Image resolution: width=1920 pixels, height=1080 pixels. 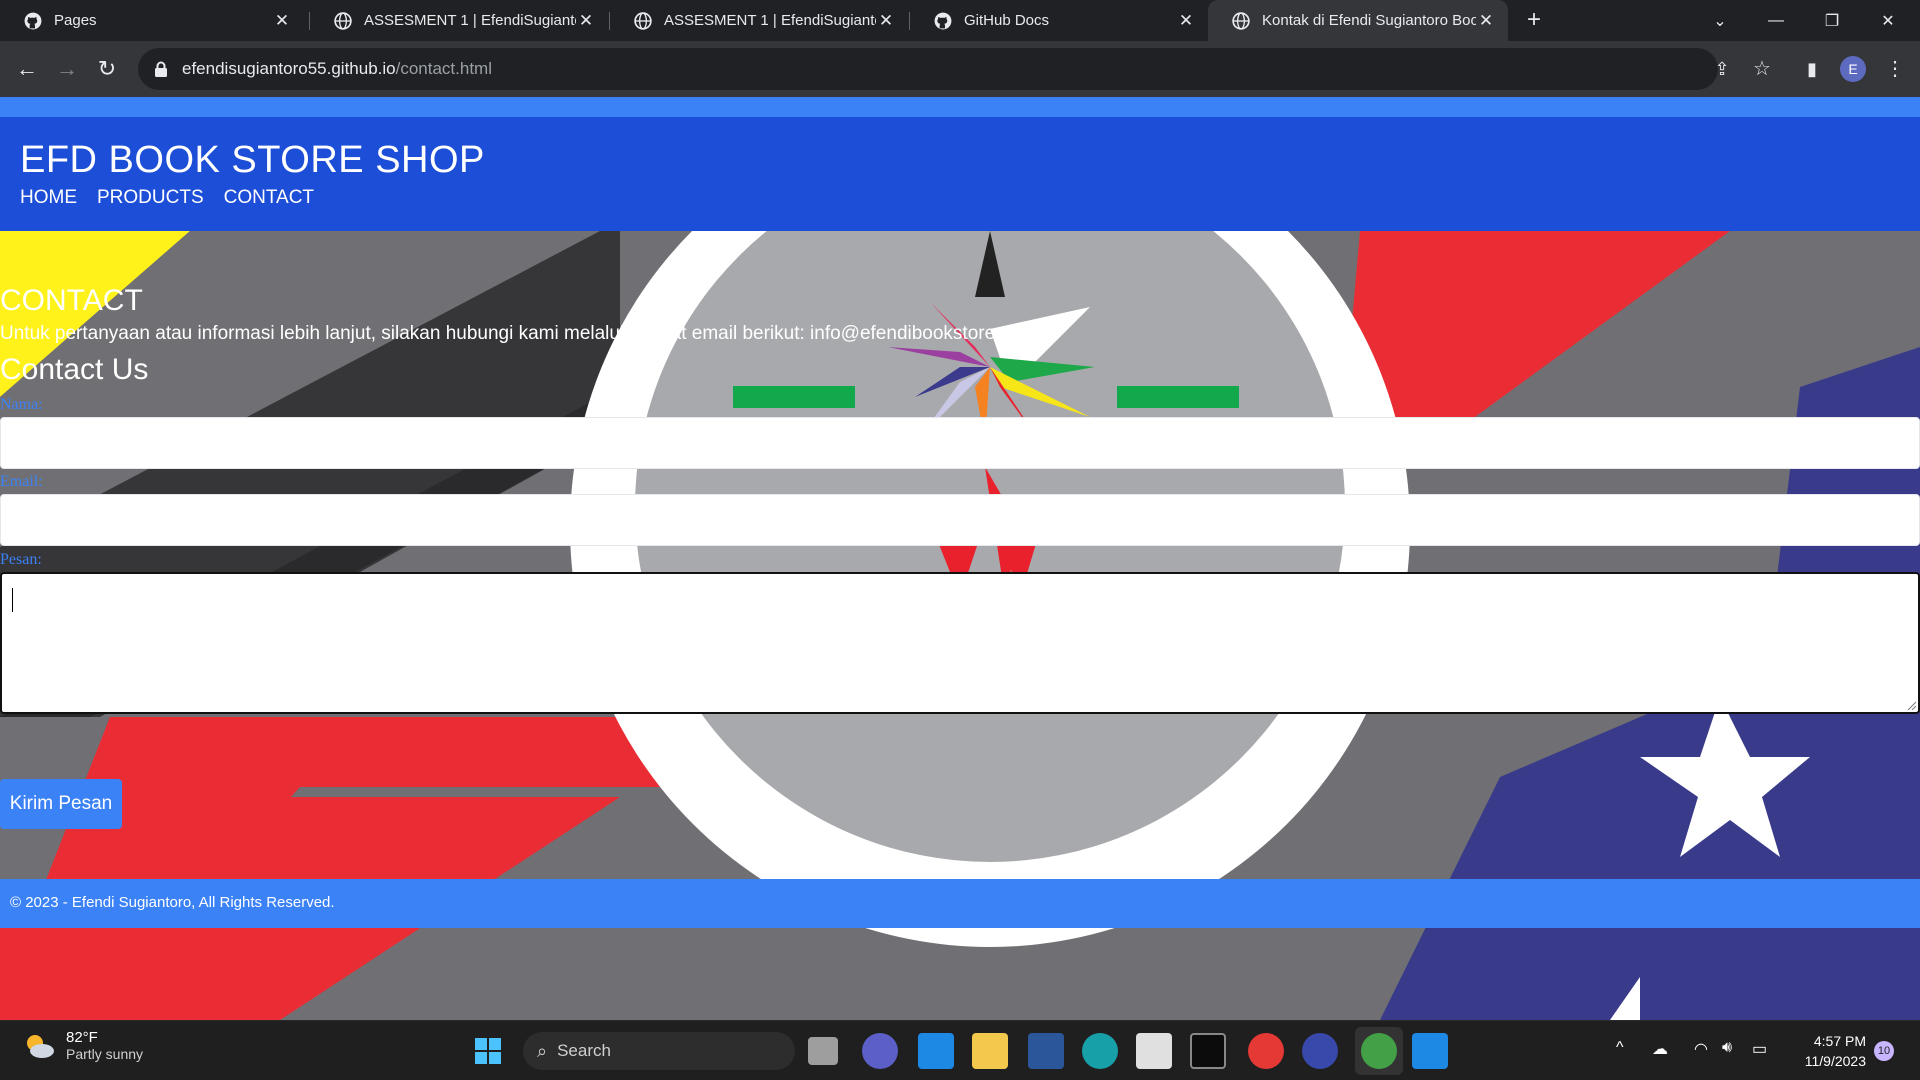 I want to click on windows-start-icon, so click(x=488, y=1051).